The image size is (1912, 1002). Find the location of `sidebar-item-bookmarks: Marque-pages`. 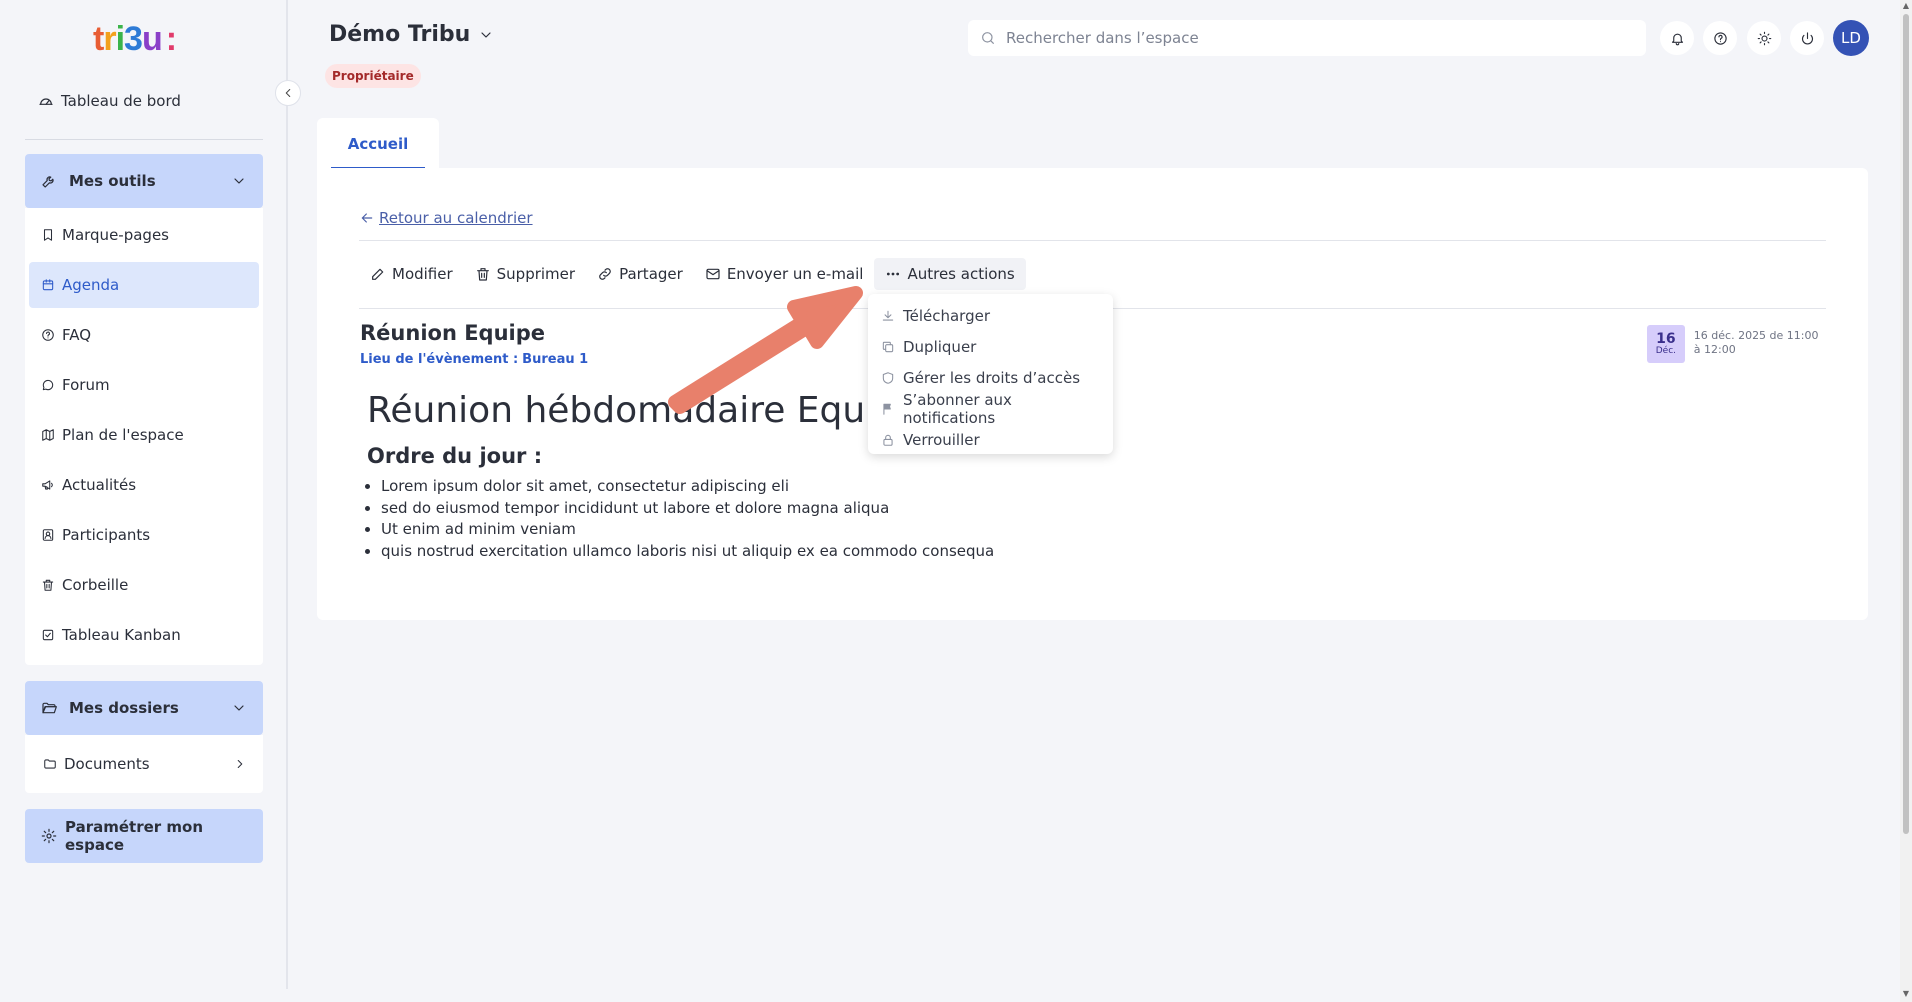

sidebar-item-bookmarks: Marque-pages is located at coordinates (144, 235).